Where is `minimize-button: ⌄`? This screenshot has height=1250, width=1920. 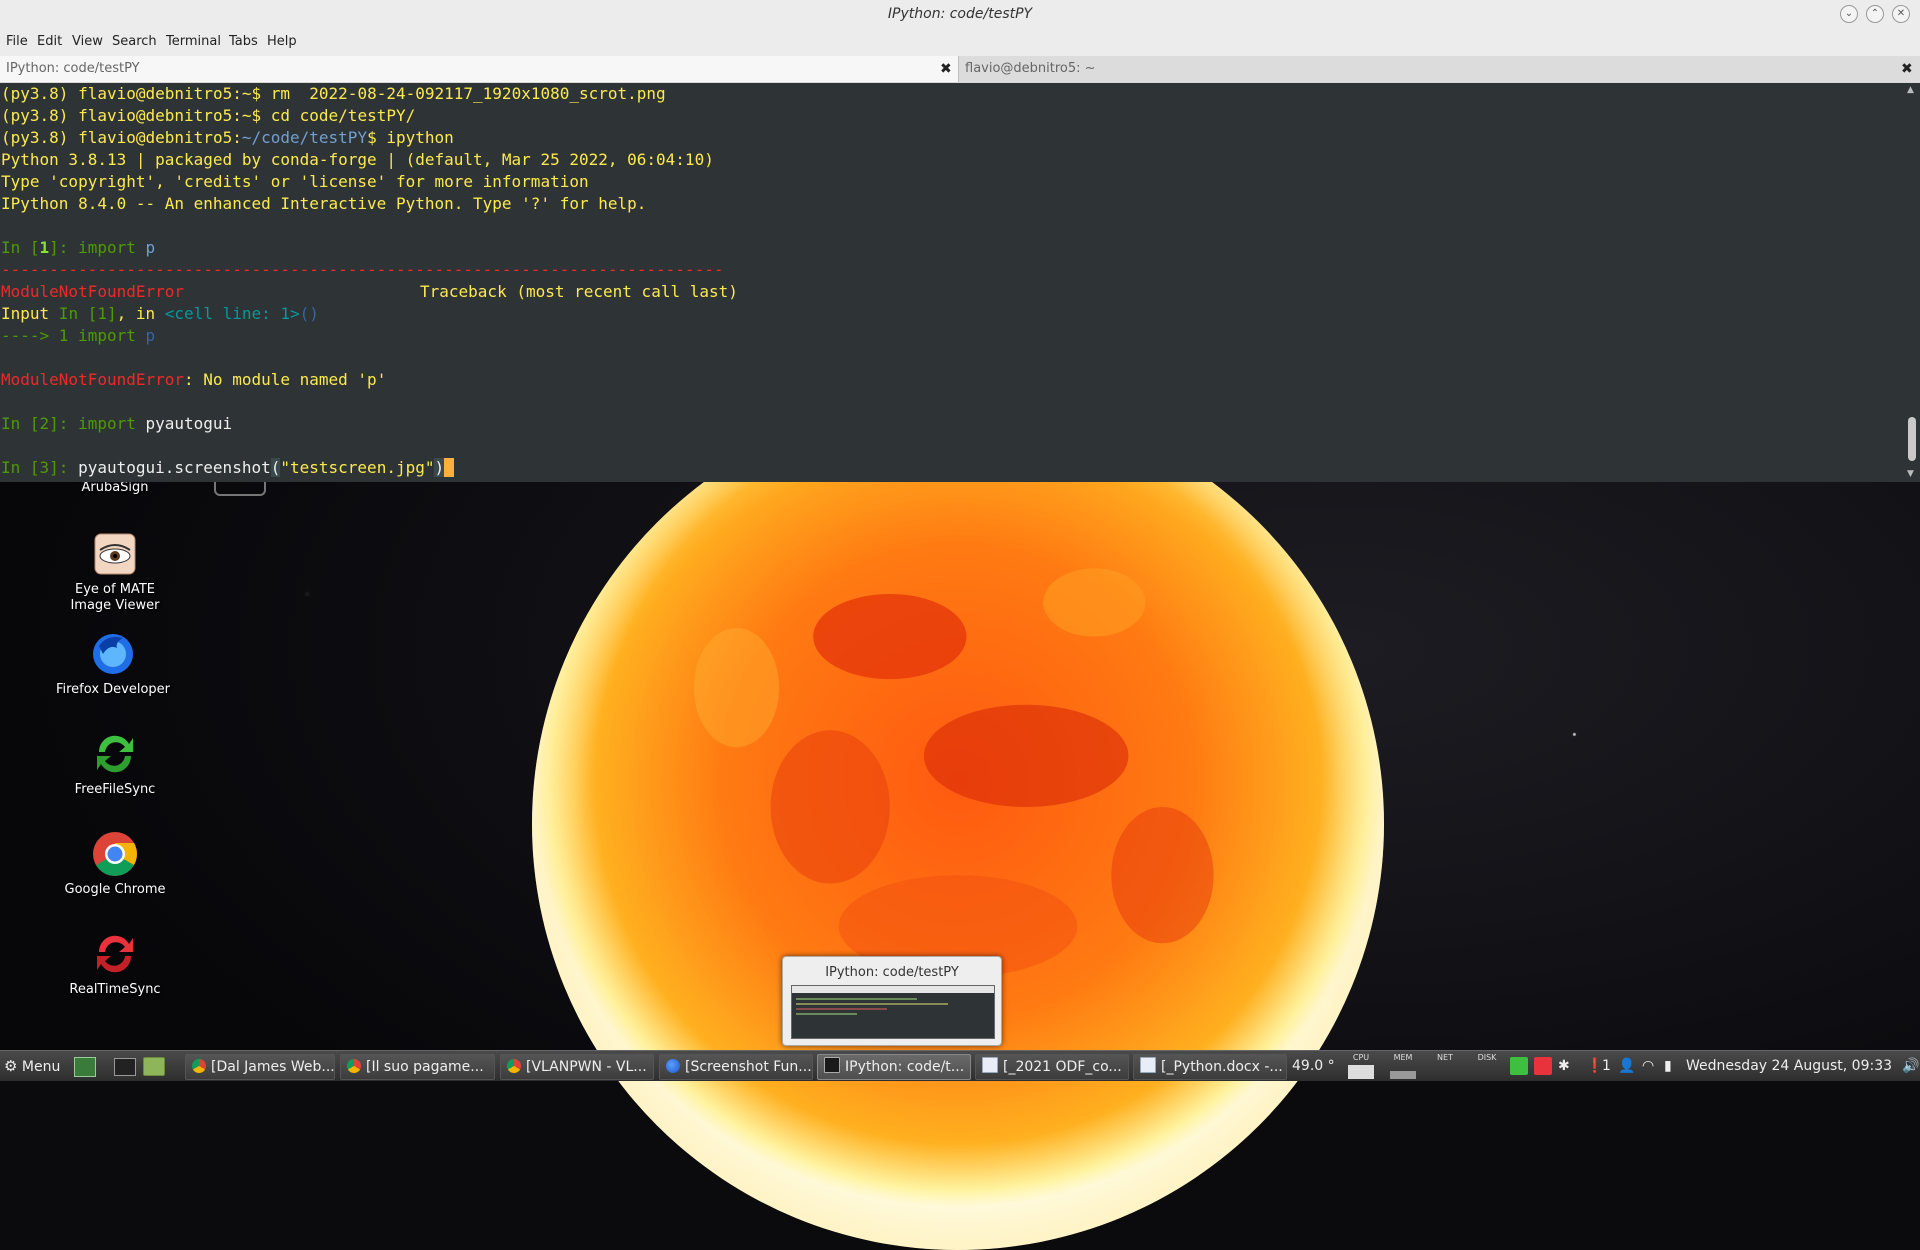 minimize-button: ⌄ is located at coordinates (1849, 14).